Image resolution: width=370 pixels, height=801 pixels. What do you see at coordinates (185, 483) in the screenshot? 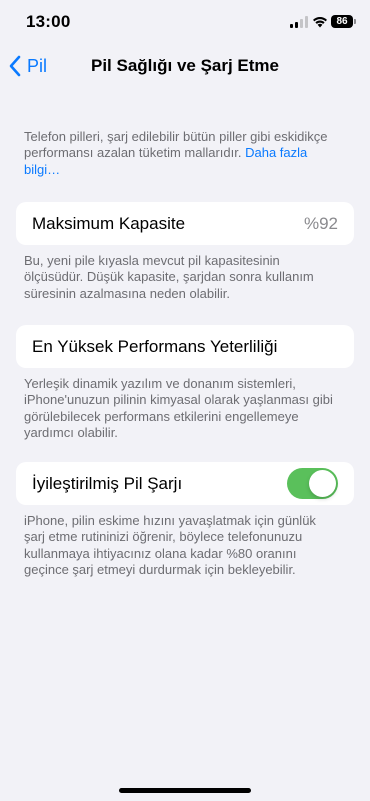
I see `optimized-charging-row: İyileştirilmiş Pil Şarjı` at bounding box center [185, 483].